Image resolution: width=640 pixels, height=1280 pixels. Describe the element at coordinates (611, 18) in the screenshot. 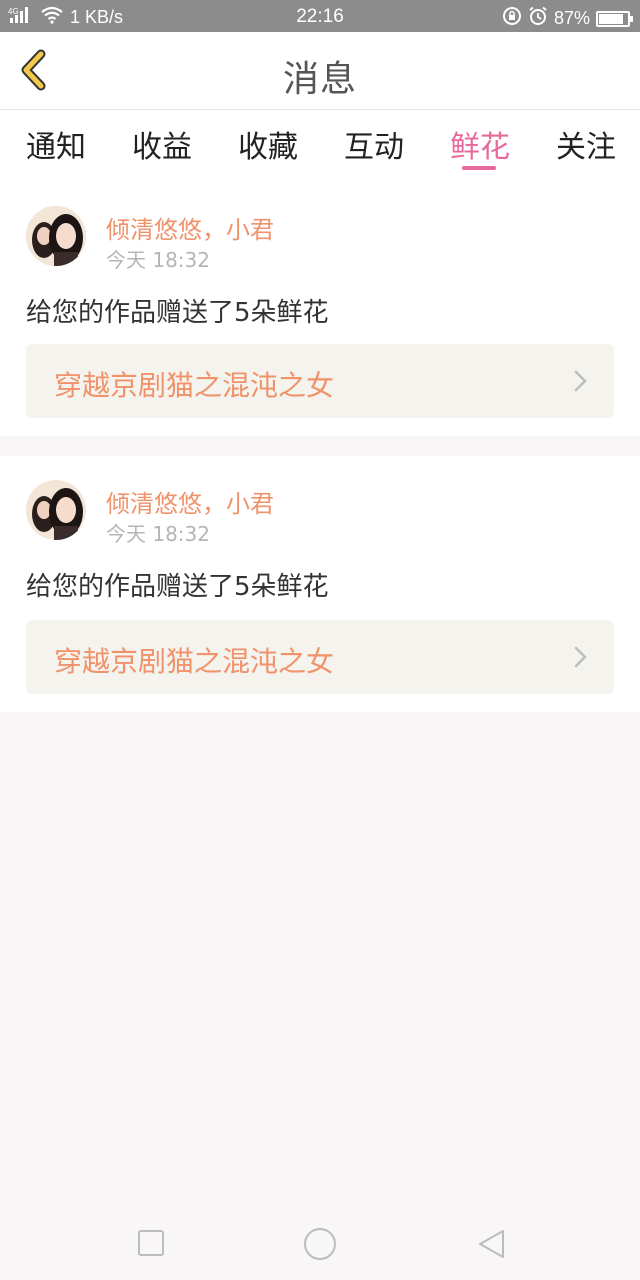

I see `battery-fill` at that location.